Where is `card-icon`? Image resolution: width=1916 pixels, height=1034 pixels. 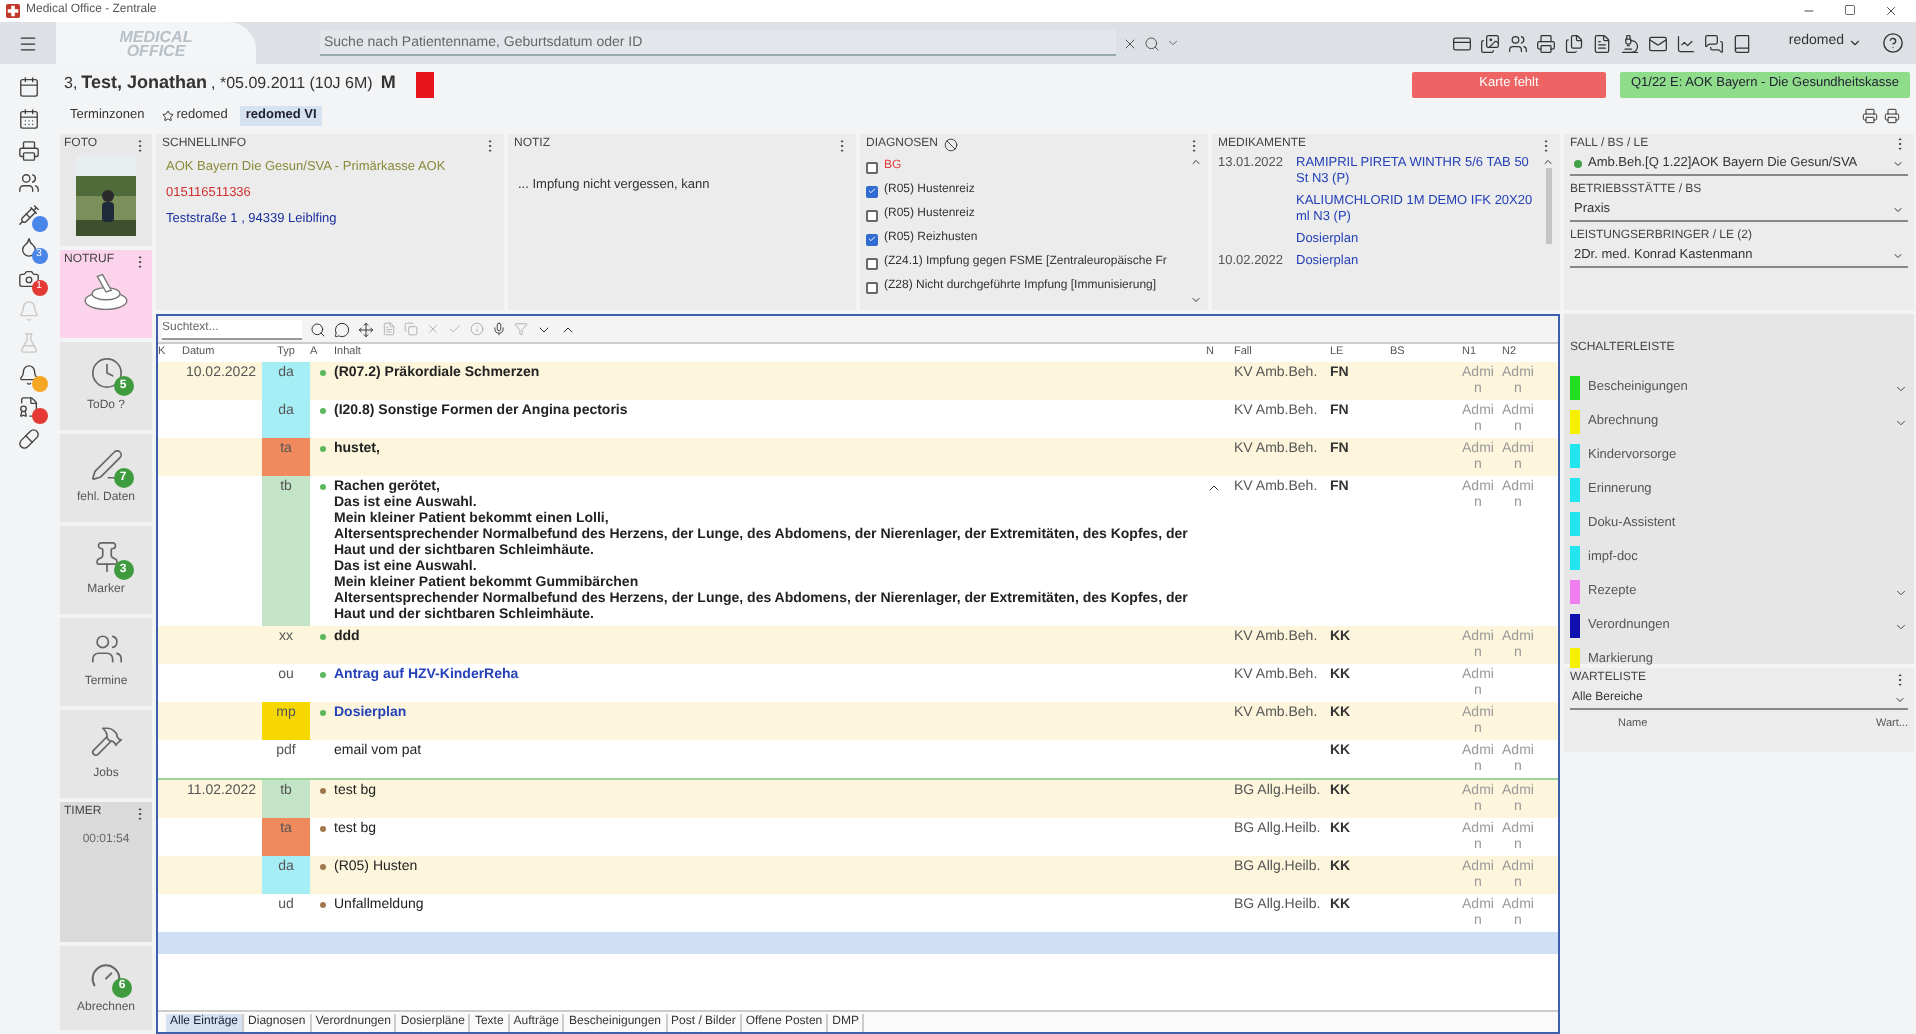
card-icon is located at coordinates (1462, 43).